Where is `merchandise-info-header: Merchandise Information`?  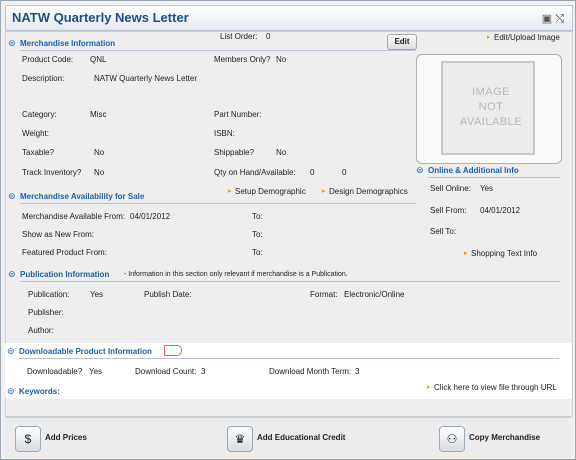 merchandise-info-header: Merchandise Information is located at coordinates (68, 43).